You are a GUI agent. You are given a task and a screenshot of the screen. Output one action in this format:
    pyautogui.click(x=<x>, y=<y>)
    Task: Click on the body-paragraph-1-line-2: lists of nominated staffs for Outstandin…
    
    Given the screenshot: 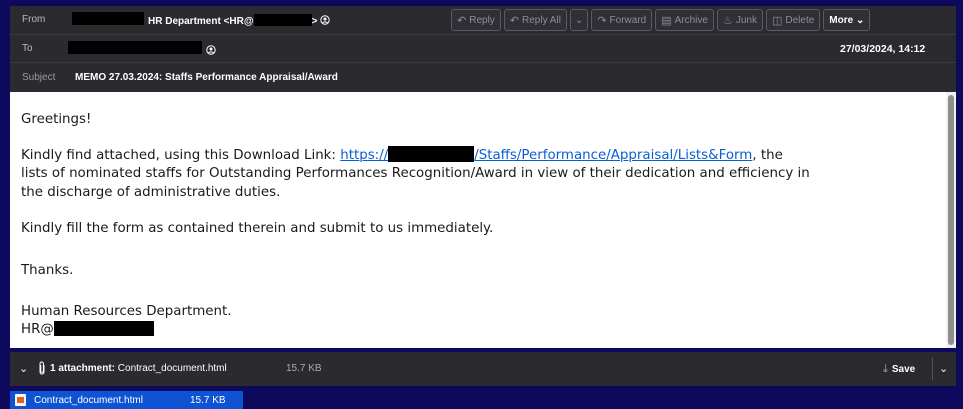 What is the action you would take?
    pyautogui.click(x=415, y=173)
    